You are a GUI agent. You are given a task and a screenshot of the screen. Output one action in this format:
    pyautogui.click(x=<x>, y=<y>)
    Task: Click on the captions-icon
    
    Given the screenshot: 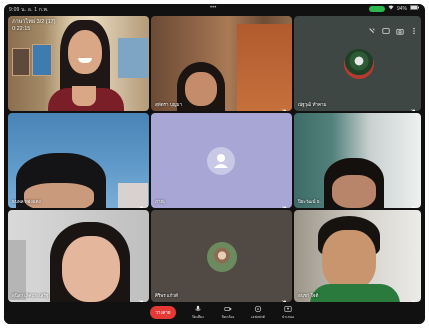 What is the action you would take?
    pyautogui.click(x=386, y=28)
    